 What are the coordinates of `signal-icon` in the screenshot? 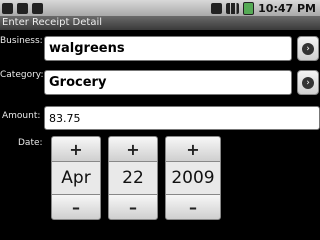 It's located at (233, 8).